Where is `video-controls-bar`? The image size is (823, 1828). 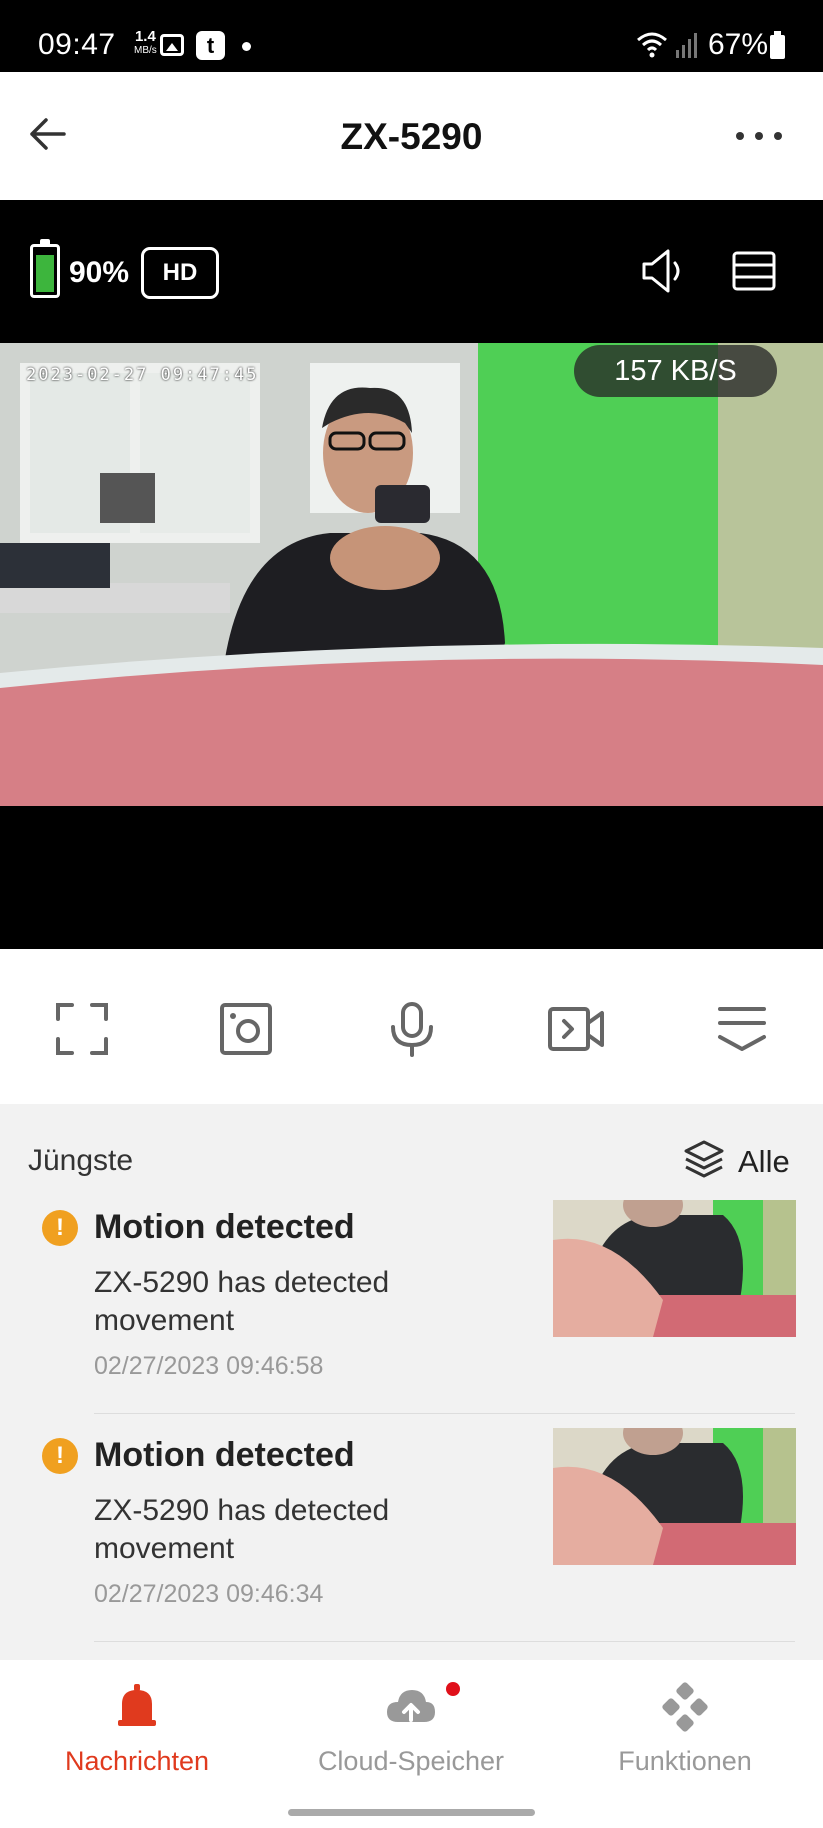
video-controls-bar is located at coordinates (411, 1026).